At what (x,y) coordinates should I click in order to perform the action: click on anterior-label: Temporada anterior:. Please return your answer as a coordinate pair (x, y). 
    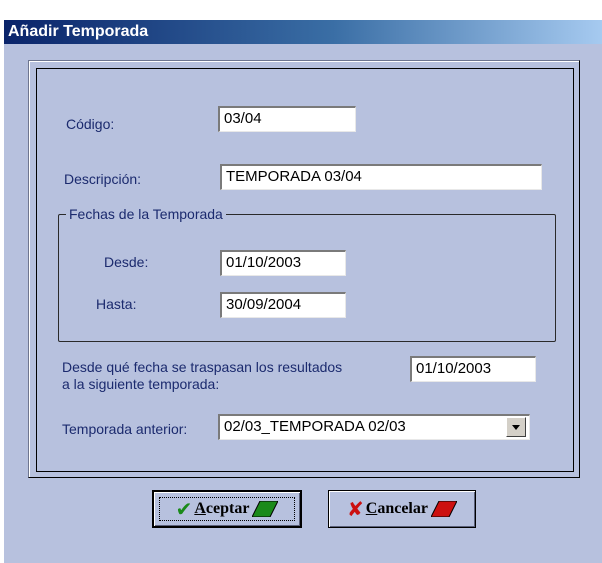
    Looking at the image, I should click on (125, 429).